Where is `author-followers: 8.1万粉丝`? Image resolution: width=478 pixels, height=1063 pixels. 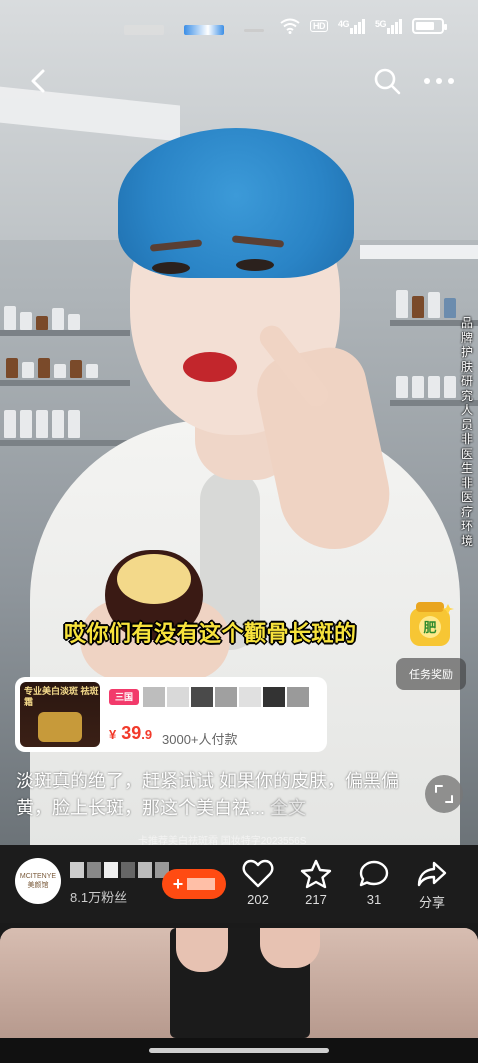
author-followers: 8.1万粉丝 is located at coordinates (99, 897).